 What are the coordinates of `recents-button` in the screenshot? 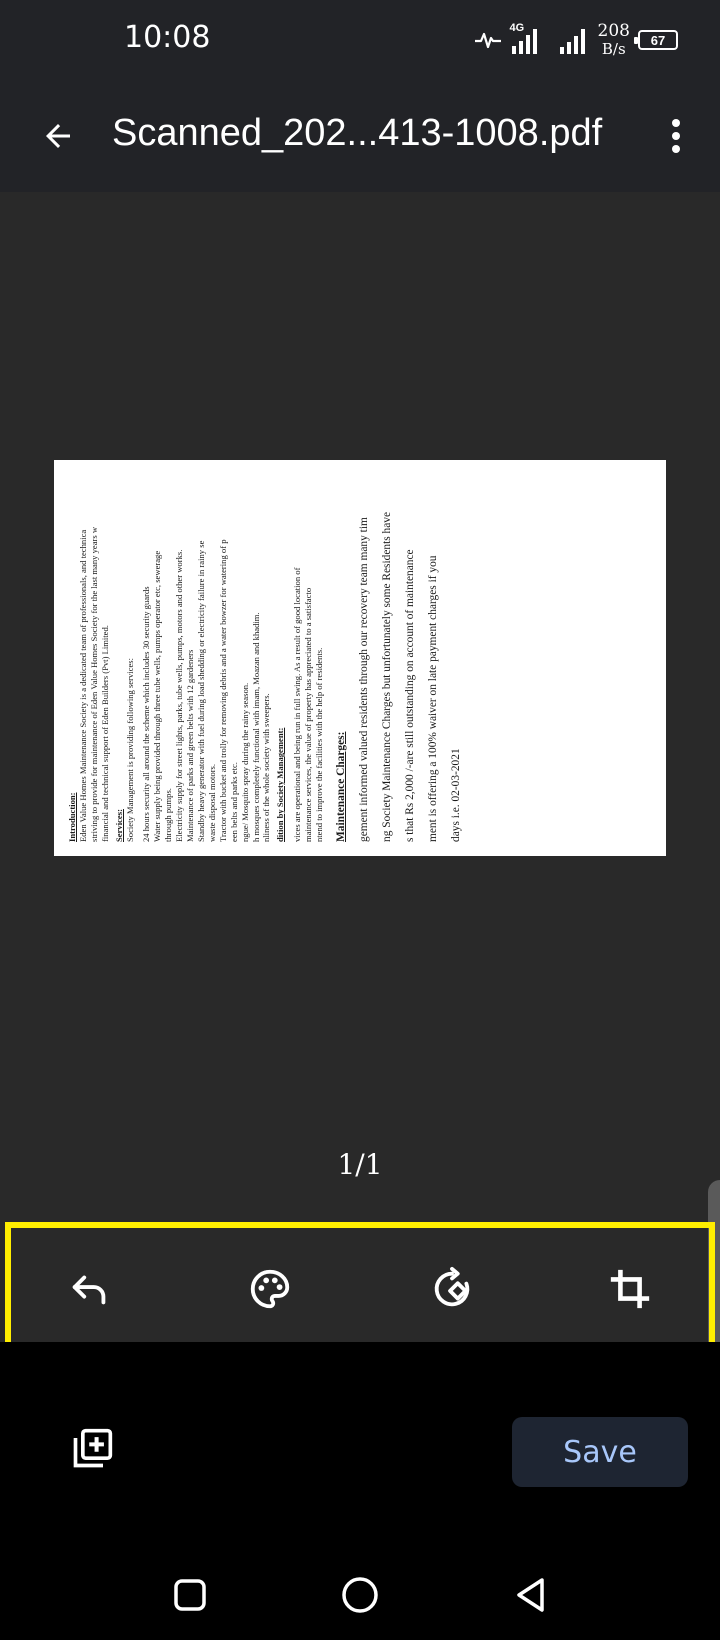 It's located at (190, 1595).